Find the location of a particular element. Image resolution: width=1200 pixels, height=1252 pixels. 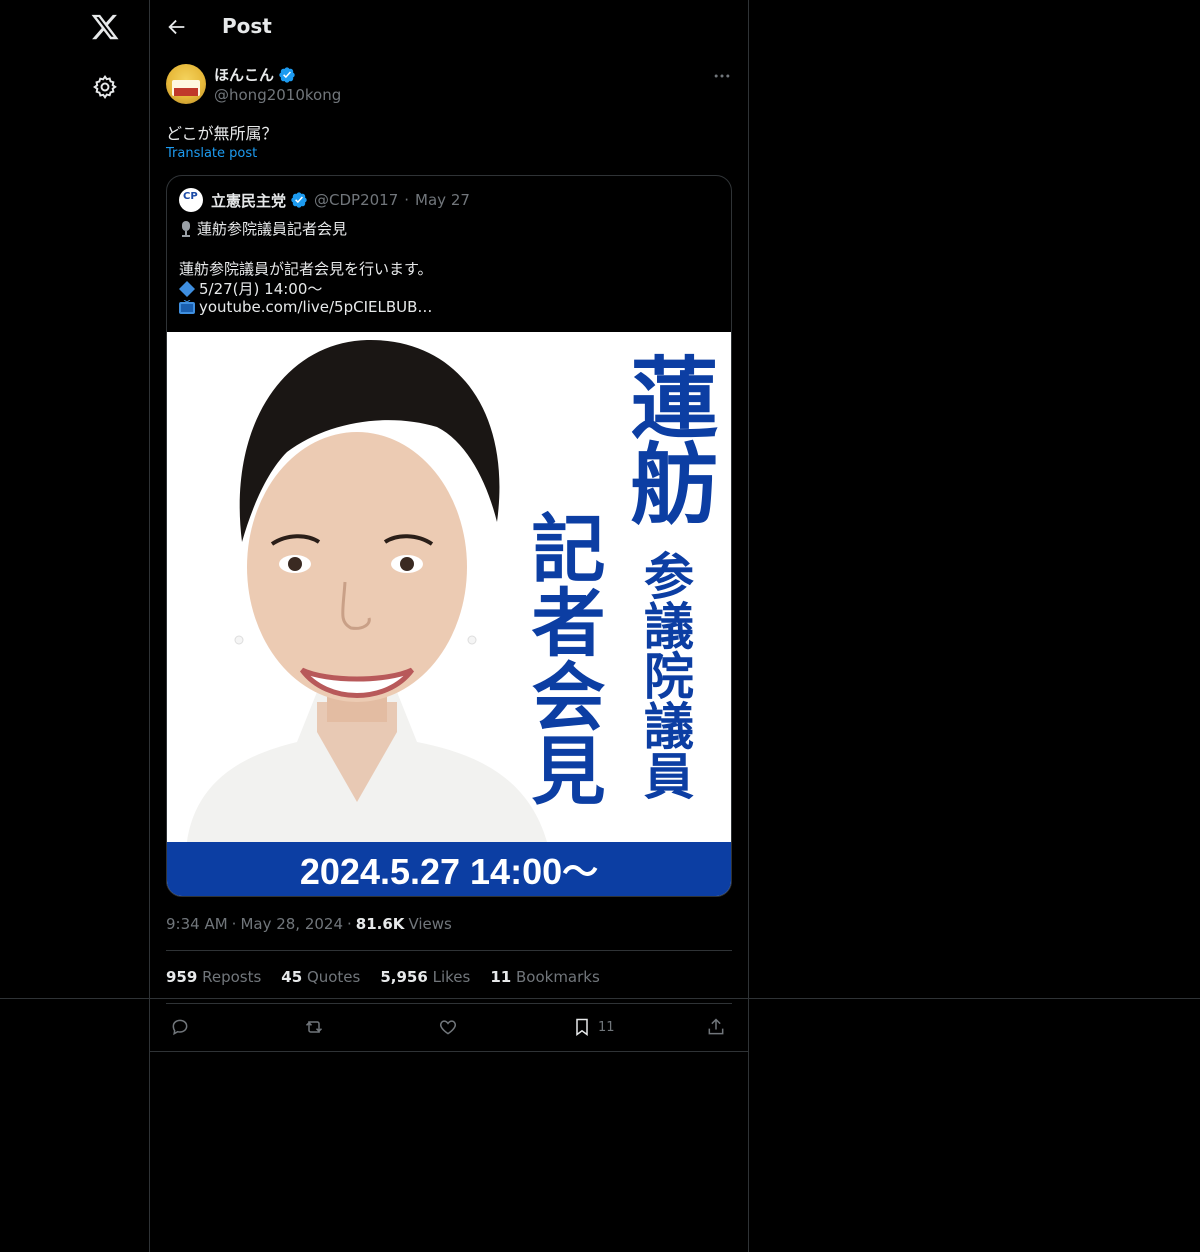

post-time: 9:34 AM is located at coordinates (197, 924).